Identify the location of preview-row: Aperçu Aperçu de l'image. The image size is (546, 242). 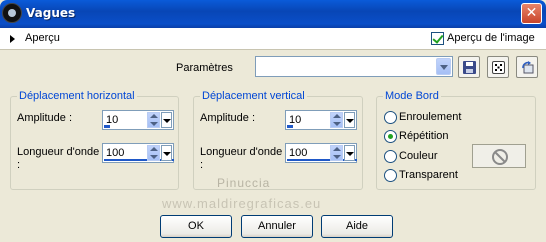
(273, 39).